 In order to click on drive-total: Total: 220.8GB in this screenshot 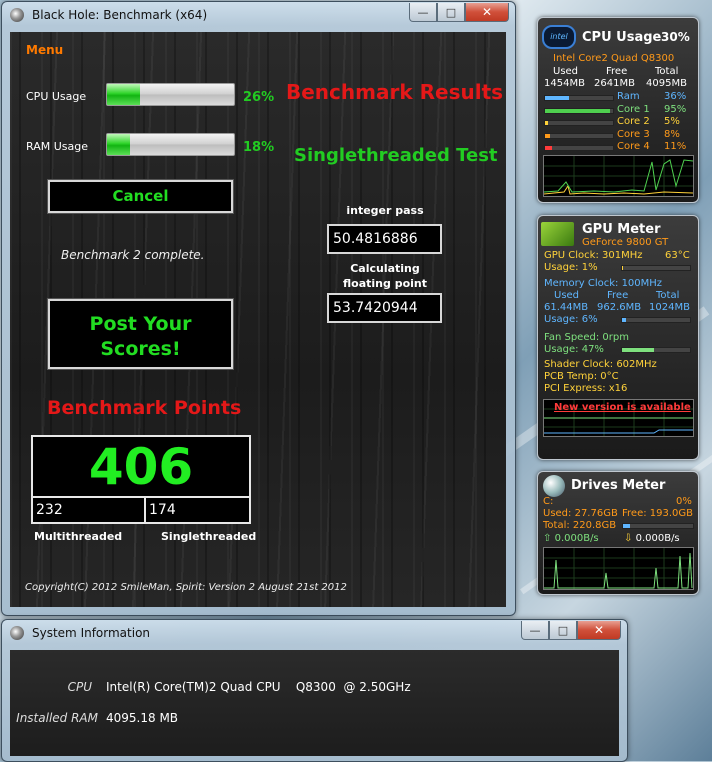, I will do `click(580, 525)`.